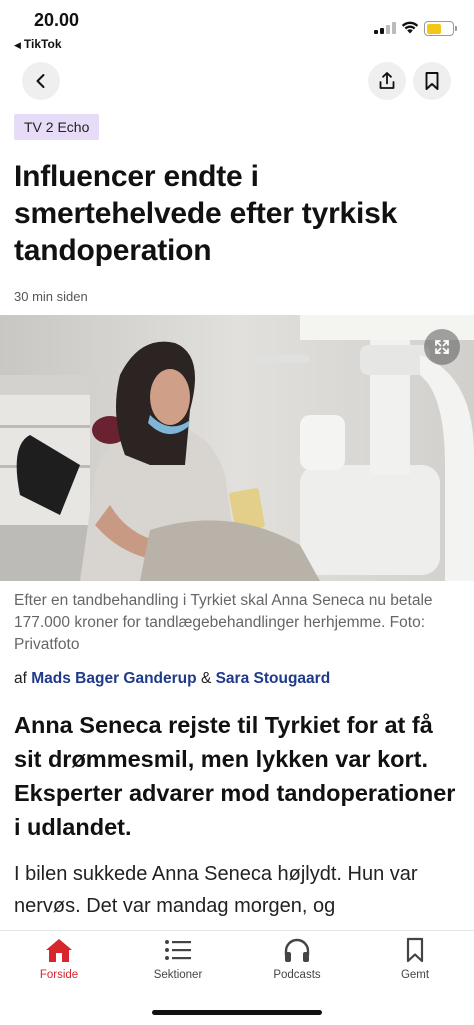 Image resolution: width=474 pixels, height=1025 pixels. What do you see at coordinates (178, 975) in the screenshot?
I see `nav-label: Sektioner` at bounding box center [178, 975].